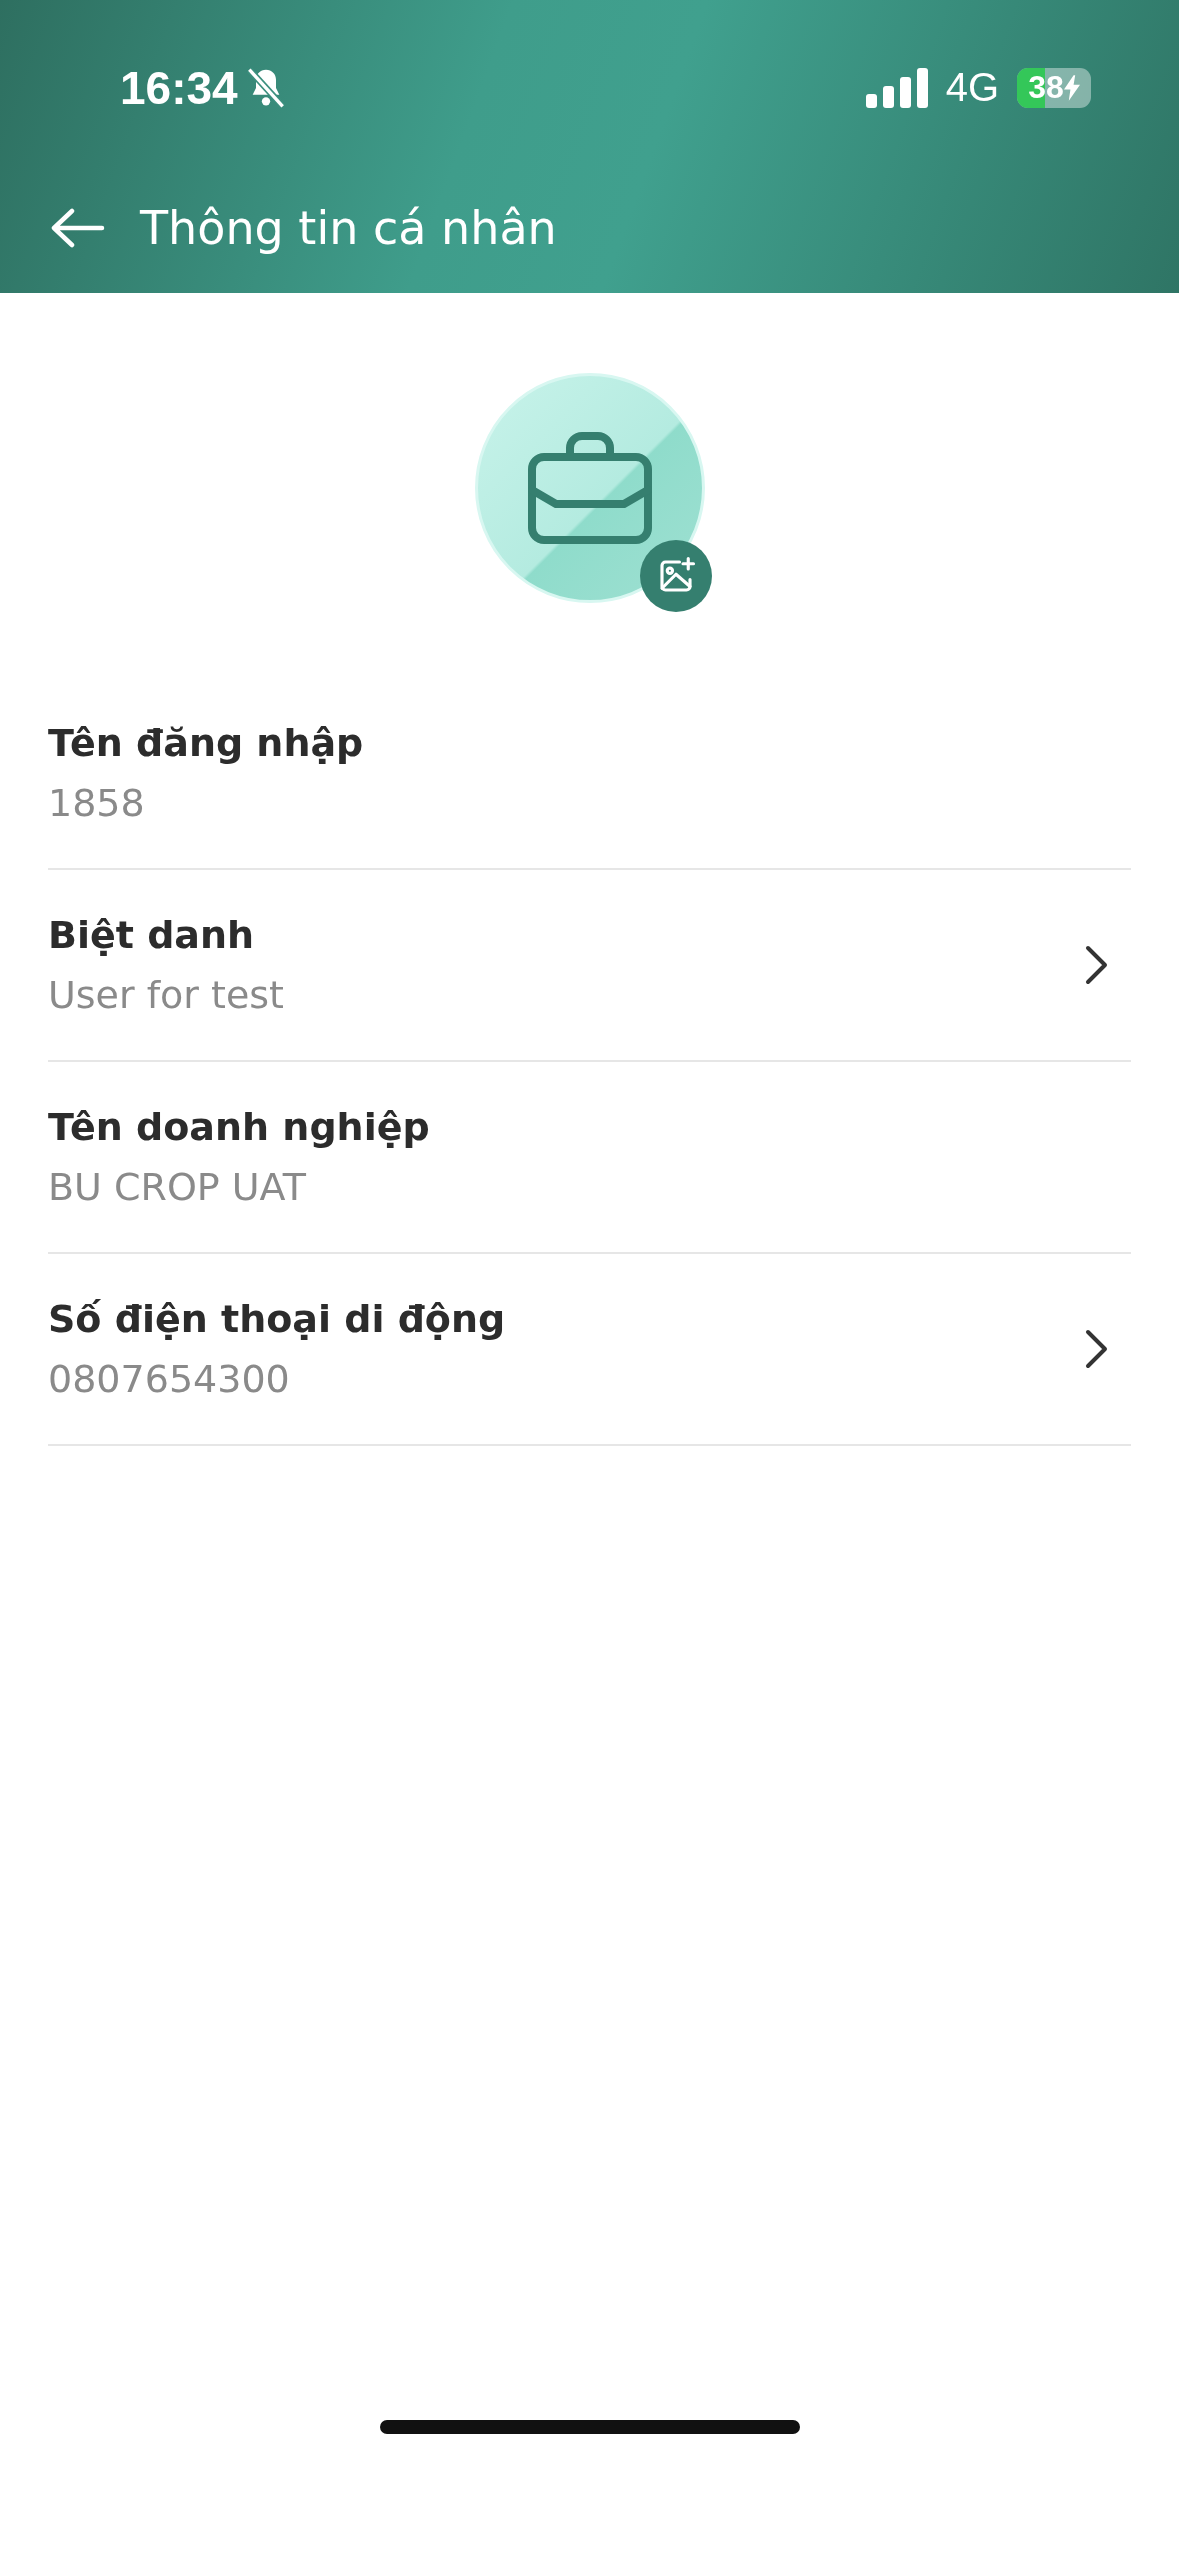 This screenshot has height=2556, width=1179. What do you see at coordinates (206, 743) in the screenshot?
I see `field-label: Tên đăng nhập` at bounding box center [206, 743].